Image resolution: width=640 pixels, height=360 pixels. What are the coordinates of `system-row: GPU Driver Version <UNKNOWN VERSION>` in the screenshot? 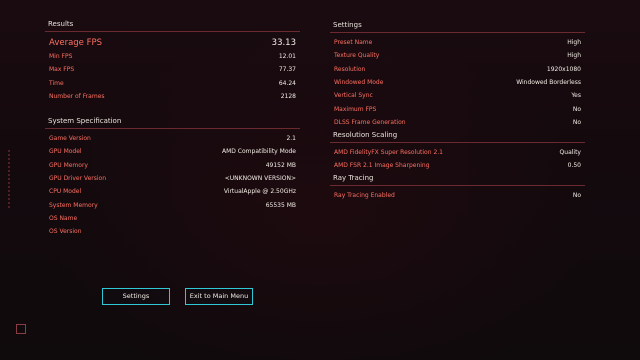 It's located at (172, 178).